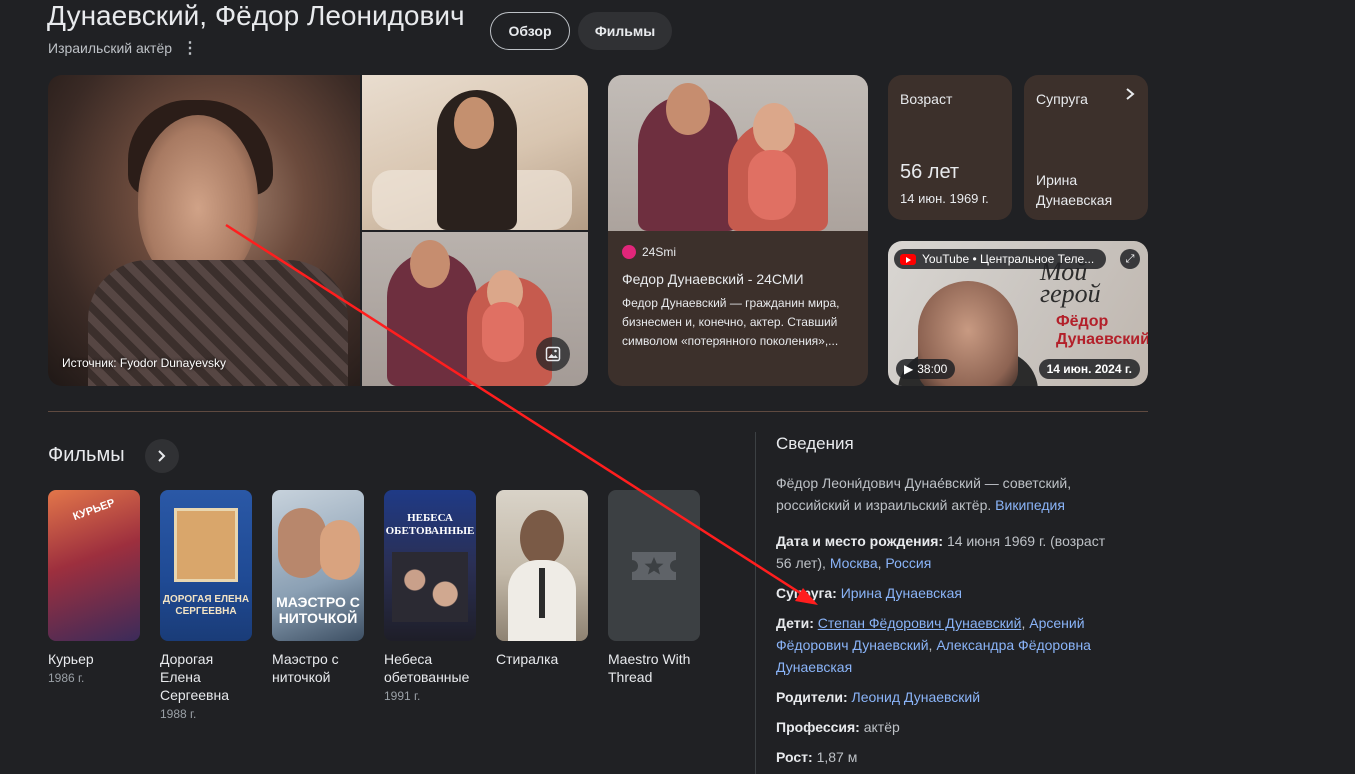  Describe the element at coordinates (916, 697) in the screenshot. I see `parent-link: Леонид Дунаевский` at that location.